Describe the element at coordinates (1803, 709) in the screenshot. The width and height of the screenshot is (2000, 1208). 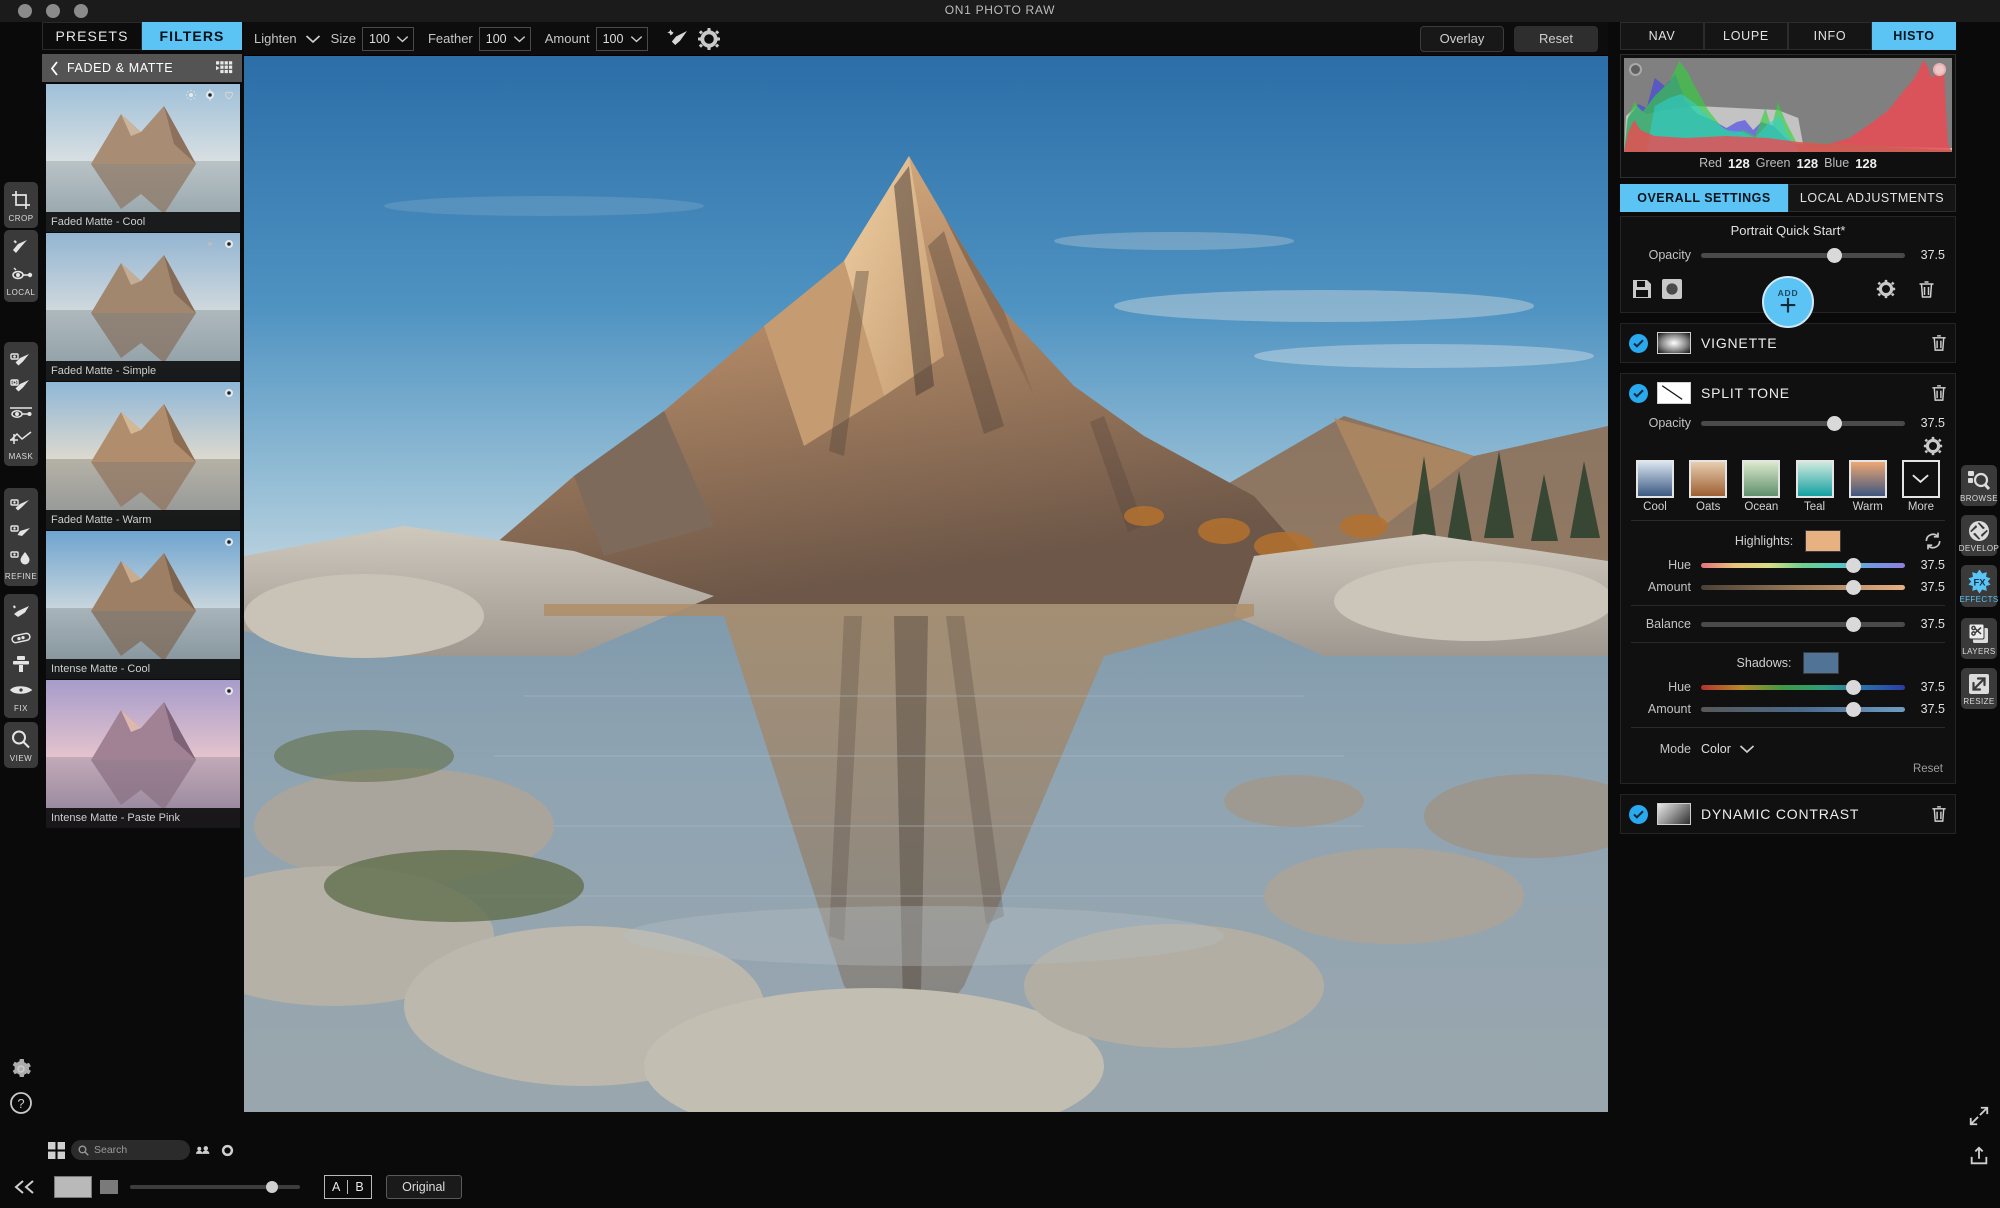
I see `shadows-amount-slider` at that location.